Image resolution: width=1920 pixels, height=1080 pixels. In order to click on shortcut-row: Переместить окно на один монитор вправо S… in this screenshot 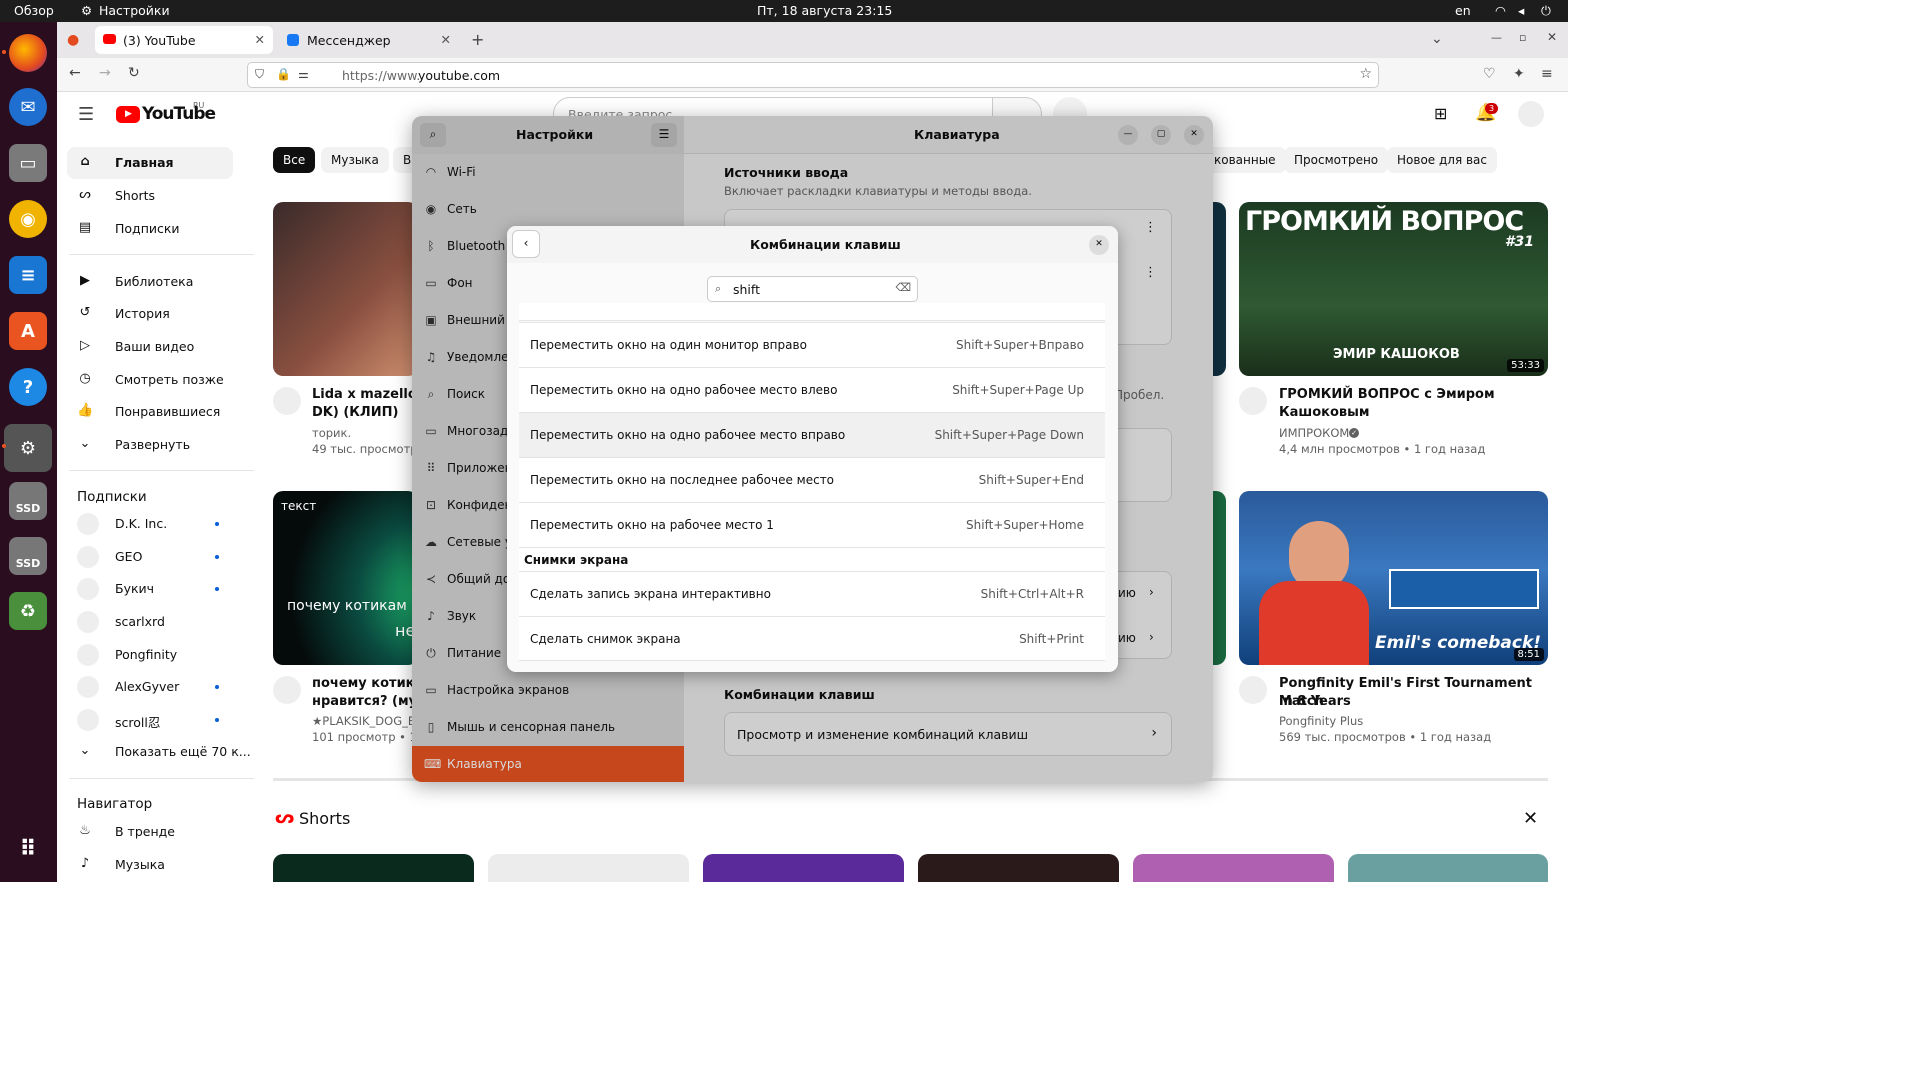, I will do `click(812, 344)`.